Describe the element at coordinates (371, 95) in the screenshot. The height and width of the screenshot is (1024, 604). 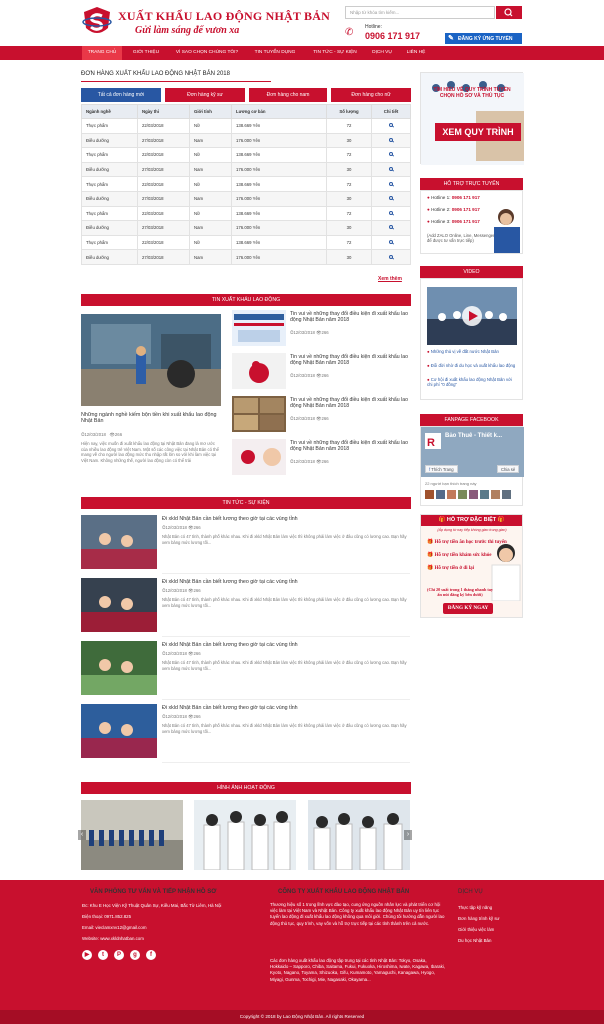
I see `tab-female: Đơn hàng cho nữ` at that location.